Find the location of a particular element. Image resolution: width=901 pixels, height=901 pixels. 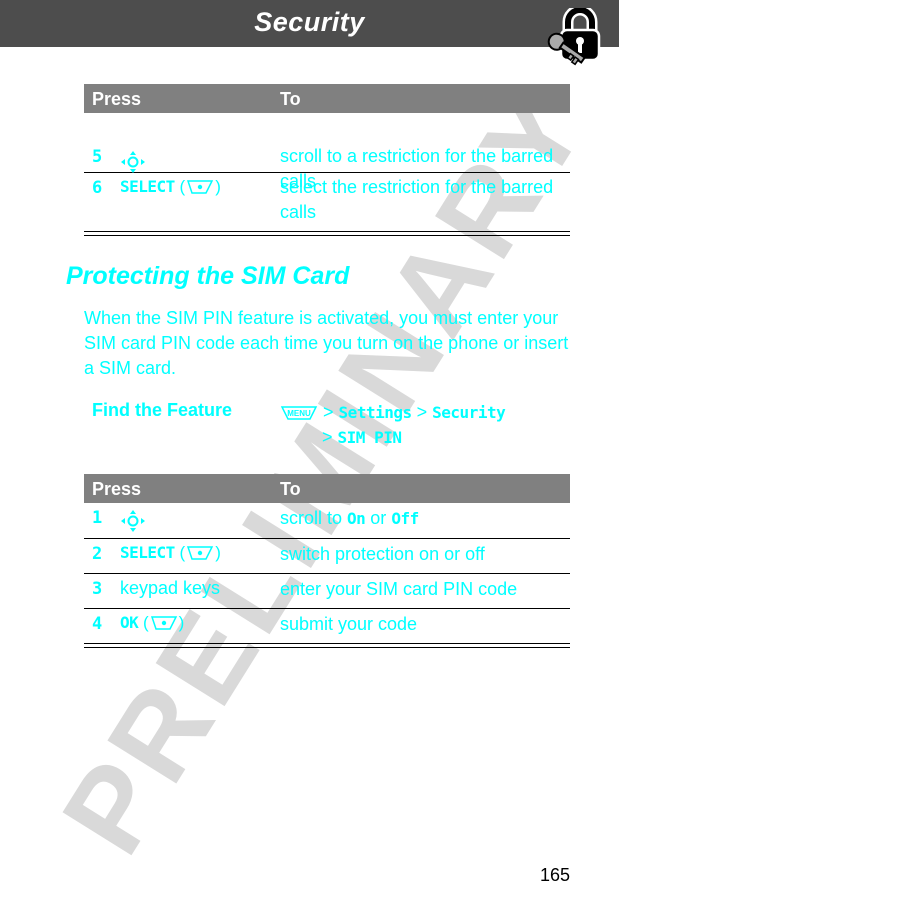

section-title: Protecting the SIM Card is located at coordinates (208, 276).